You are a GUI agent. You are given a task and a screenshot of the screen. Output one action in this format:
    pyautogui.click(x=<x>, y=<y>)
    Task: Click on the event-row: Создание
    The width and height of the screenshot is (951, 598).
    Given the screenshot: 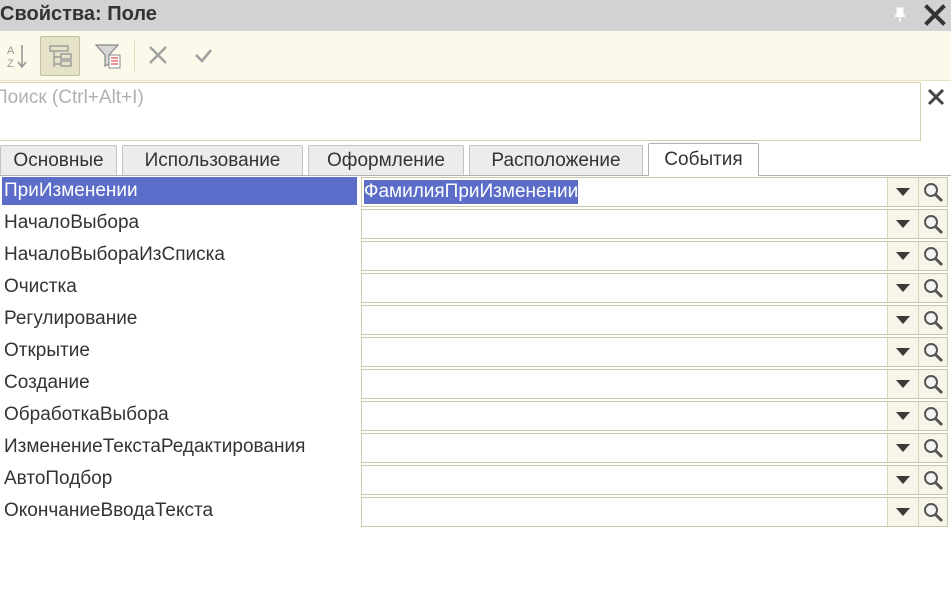 What is the action you would take?
    pyautogui.click(x=475, y=384)
    